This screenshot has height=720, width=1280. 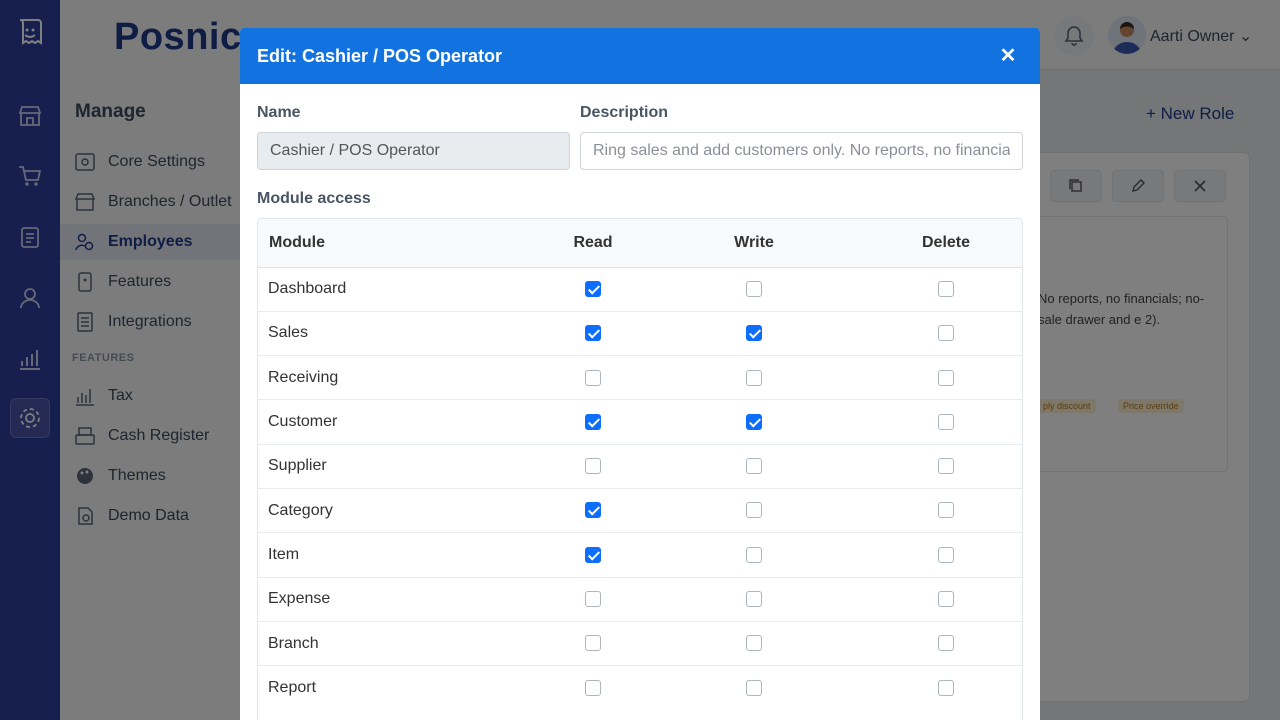 I want to click on column-header-write: Write, so click(x=754, y=243).